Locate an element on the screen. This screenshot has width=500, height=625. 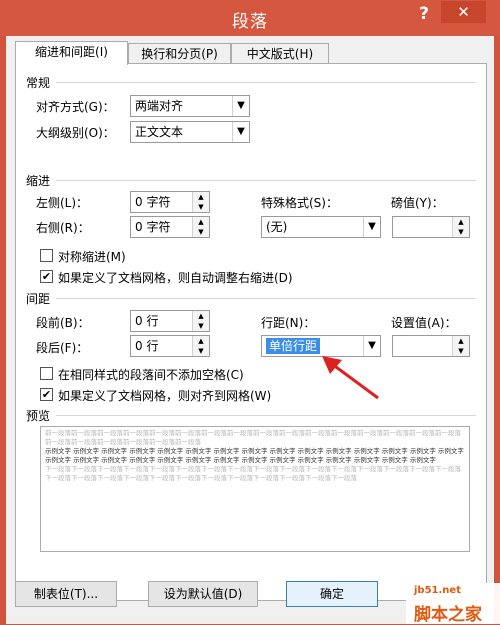
spacing-at-label: 设置值(A)： is located at coordinates (424, 323).